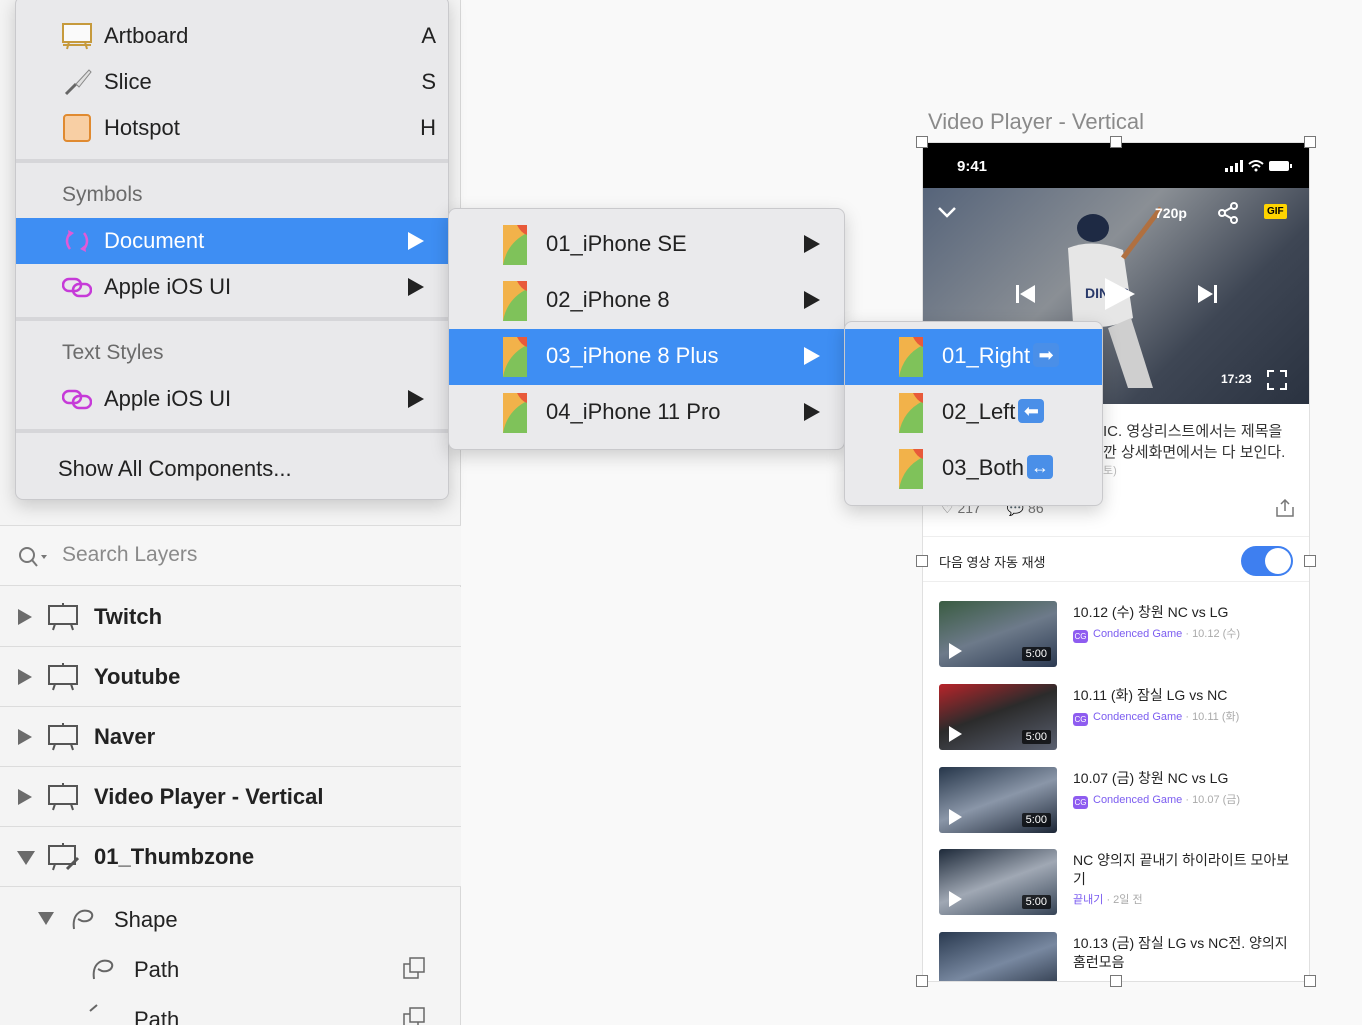  I want to click on item-text: 03_Both, so click(983, 467).